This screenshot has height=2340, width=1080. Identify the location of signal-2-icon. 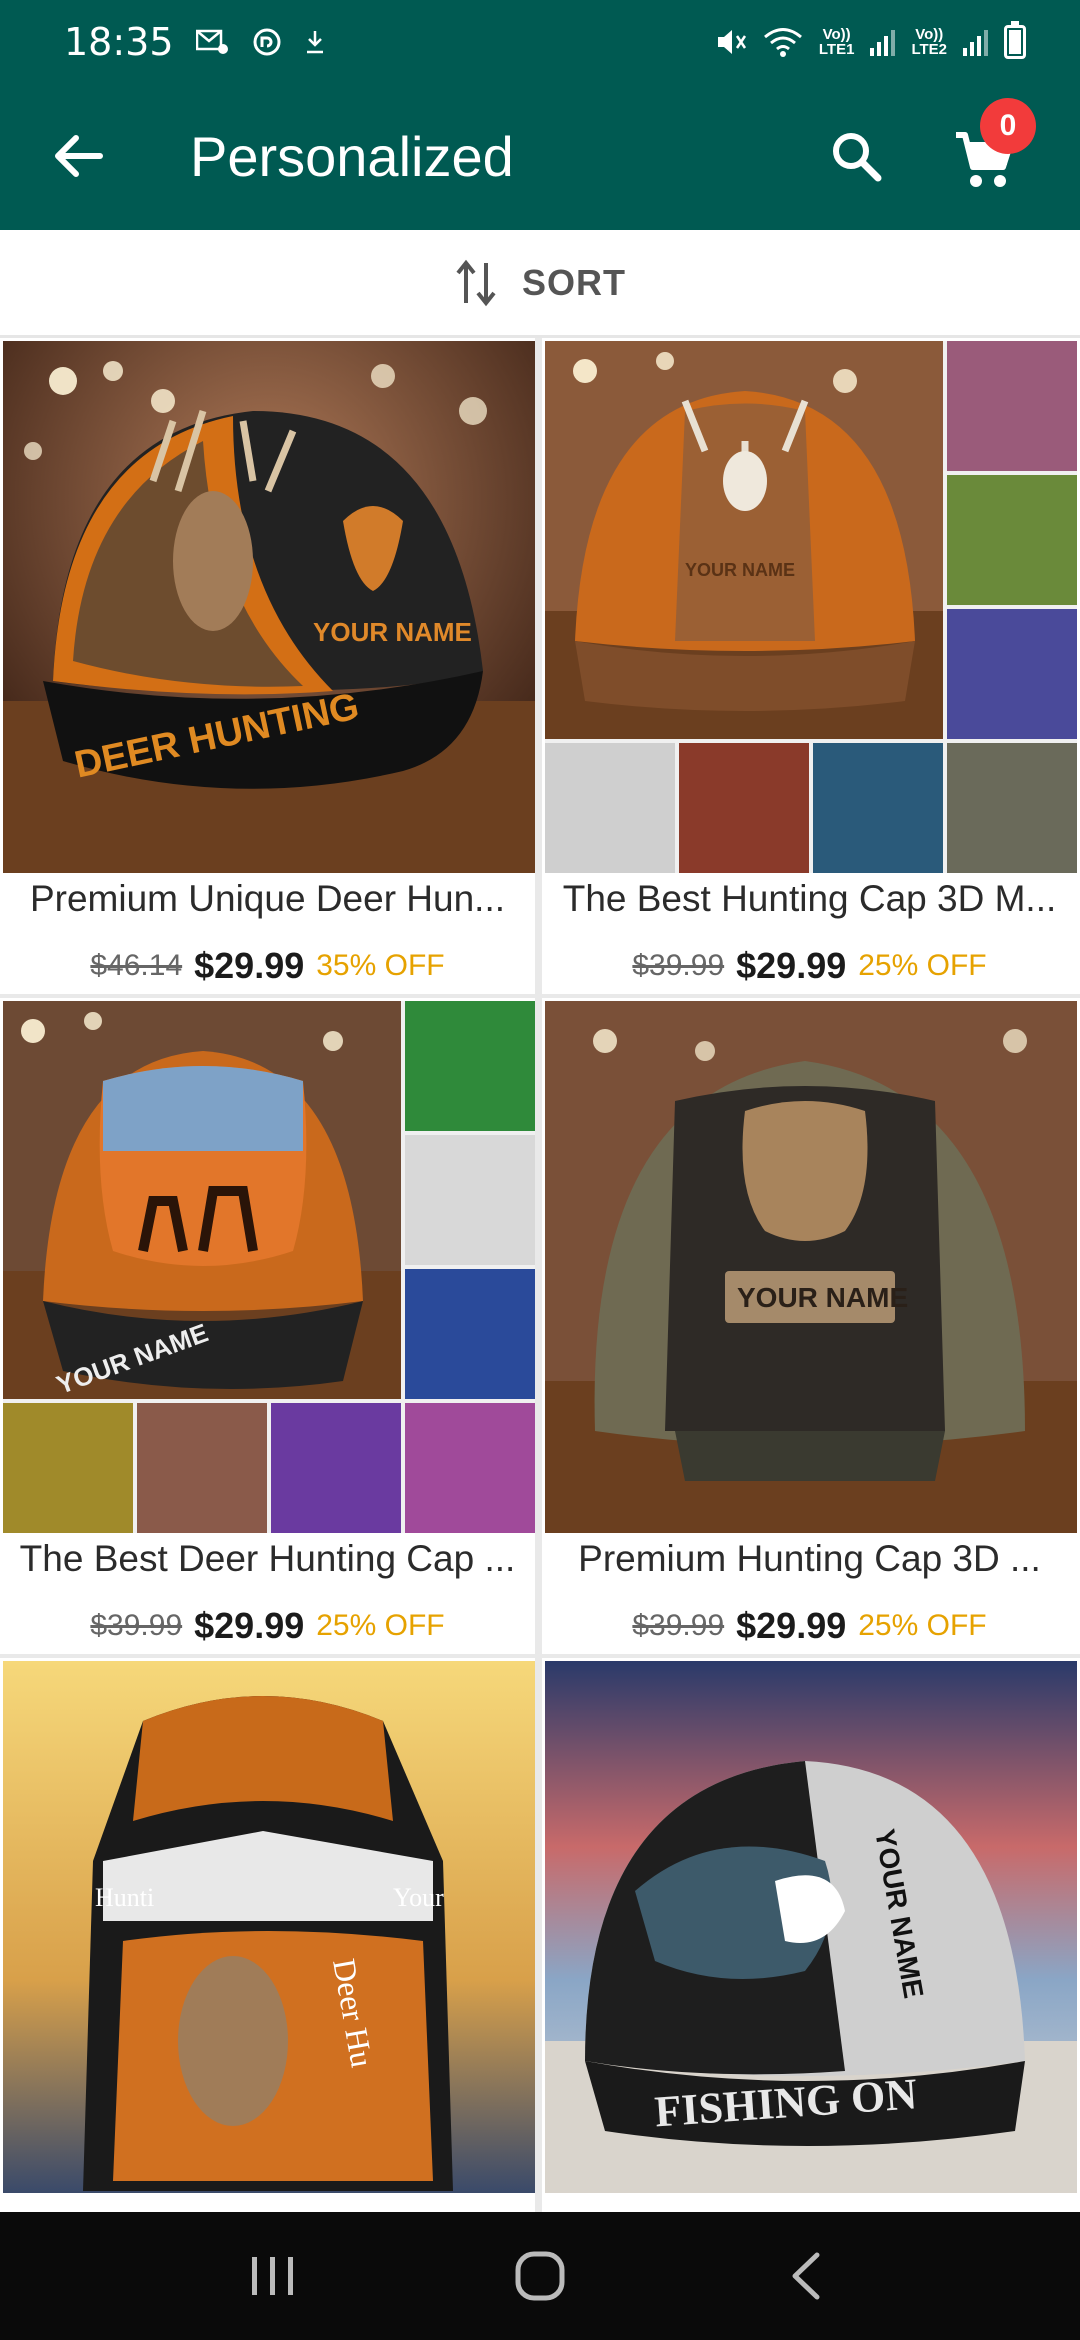
(975, 42).